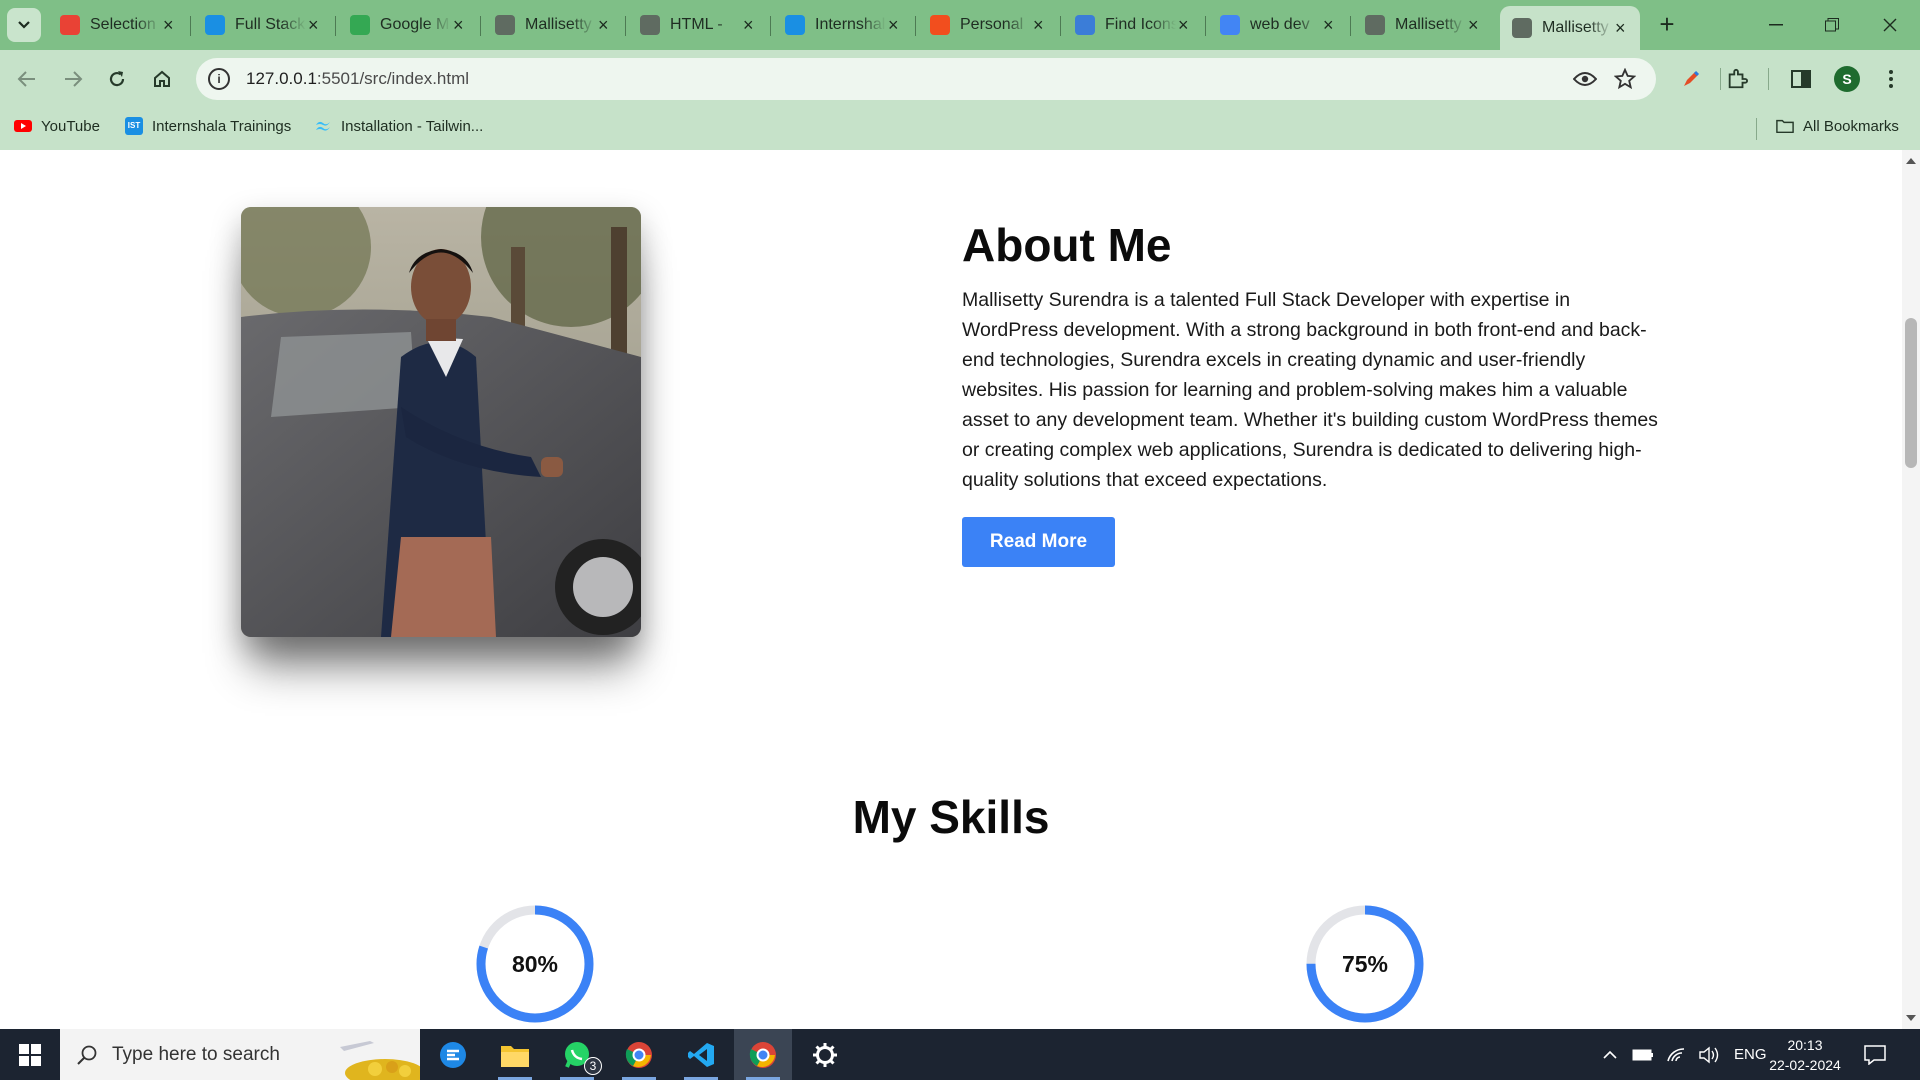 The height and width of the screenshot is (1080, 1920). I want to click on skill-gauge: 80%, so click(535, 964).